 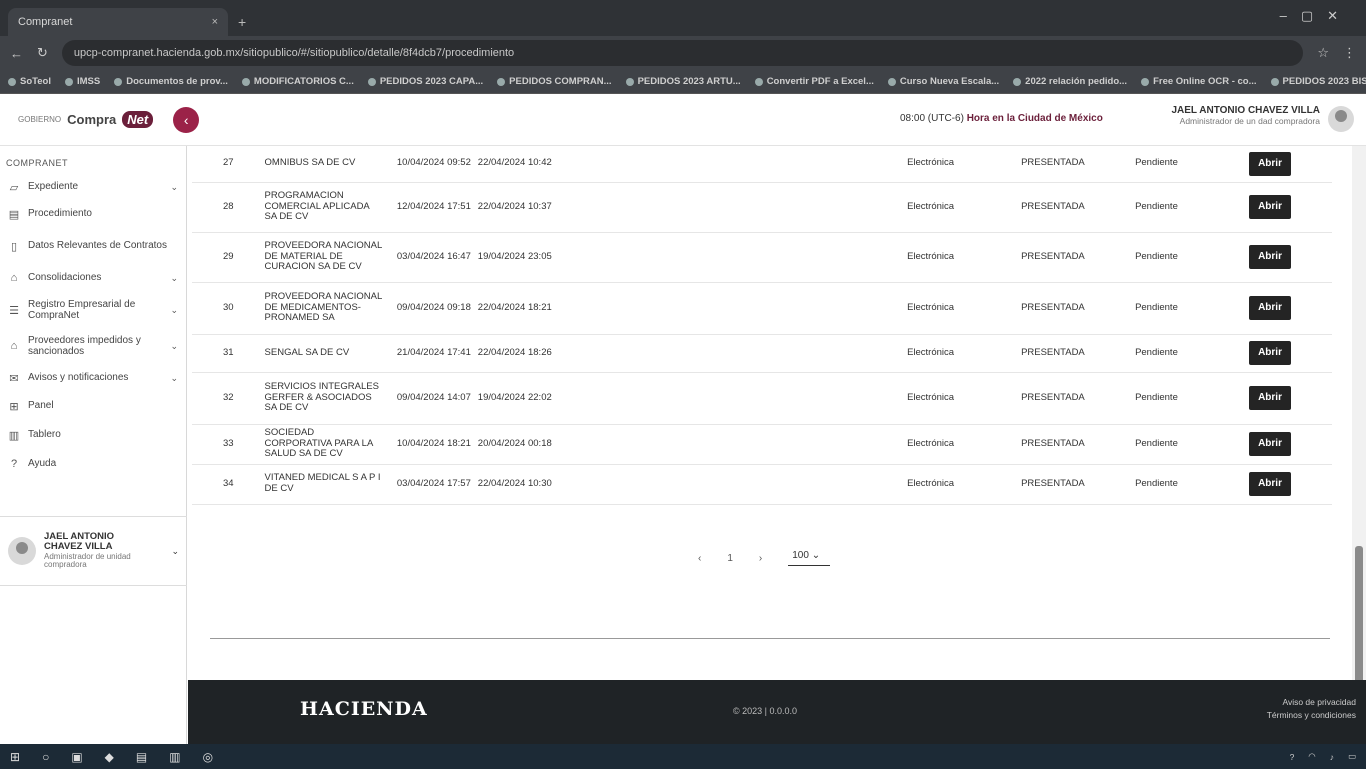 What do you see at coordinates (1323, 53) in the screenshot?
I see `star-icon: ☆` at bounding box center [1323, 53].